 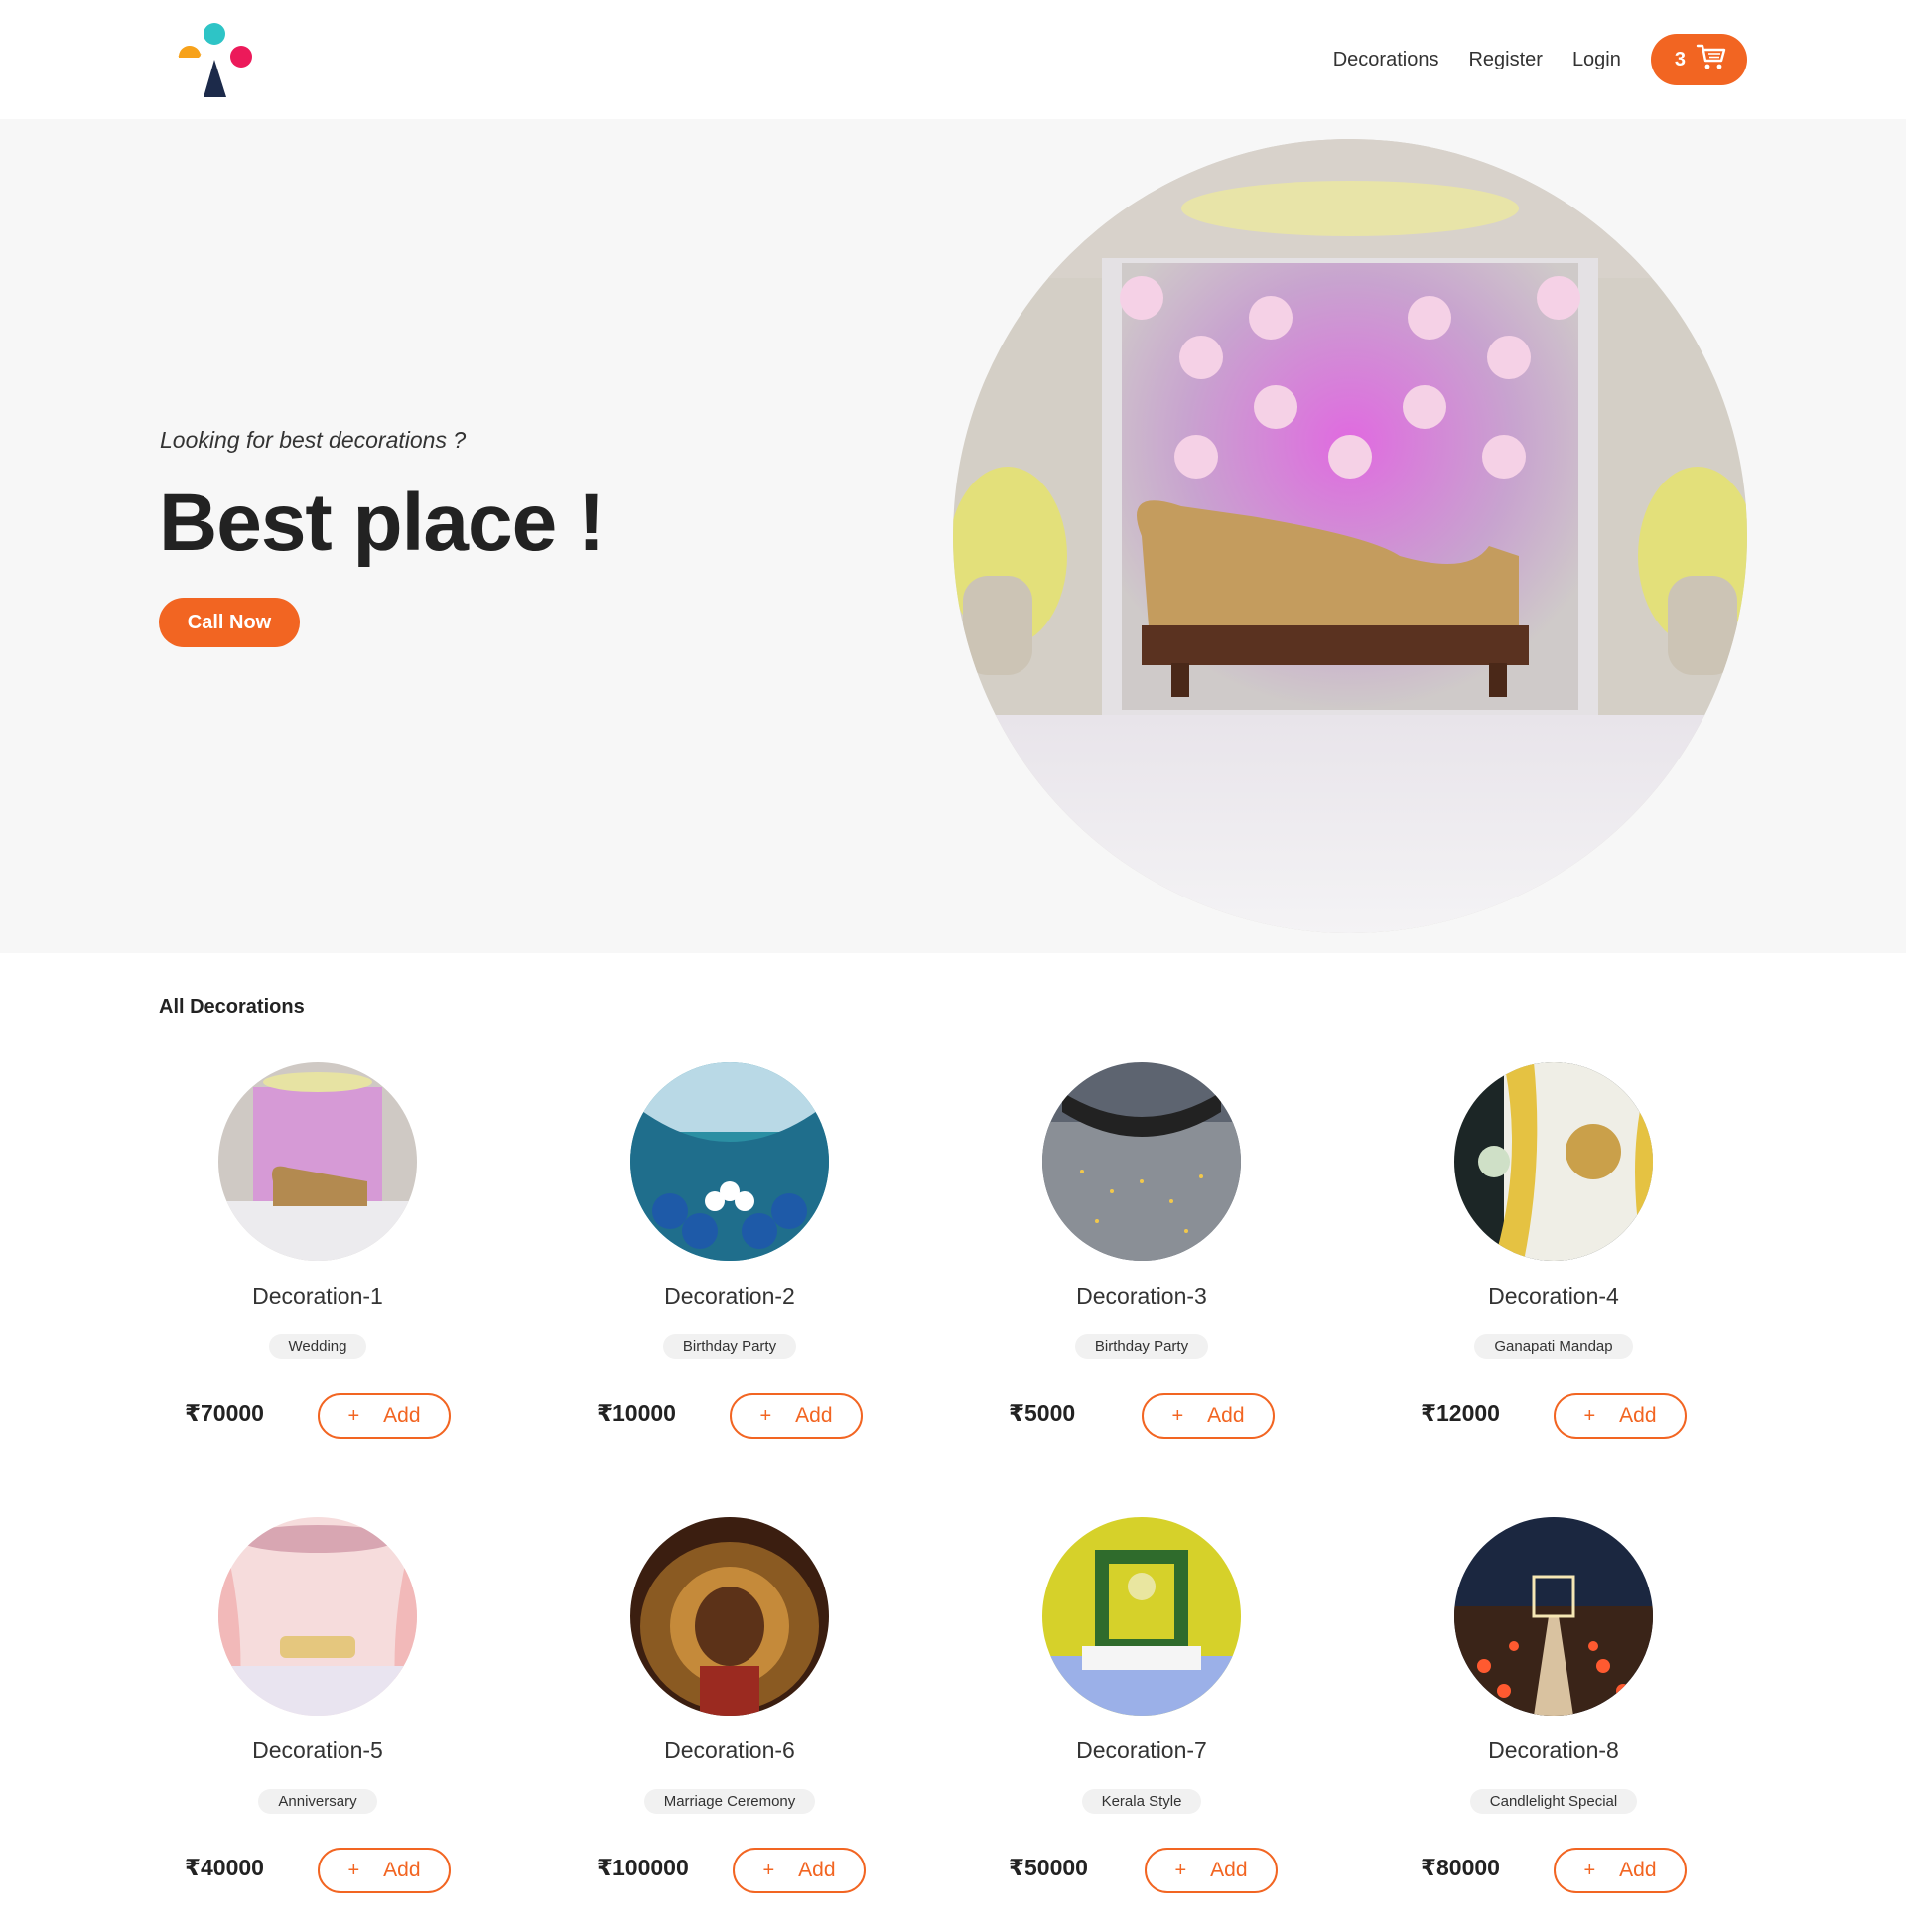 What do you see at coordinates (1553, 1347) in the screenshot?
I see `product-category: Ganapati Mandap` at bounding box center [1553, 1347].